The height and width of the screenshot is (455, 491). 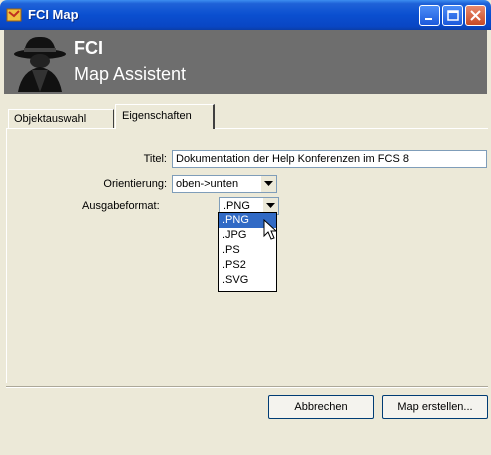 What do you see at coordinates (245, 62) in the screenshot?
I see `header-banner: FCI Map Assistent` at bounding box center [245, 62].